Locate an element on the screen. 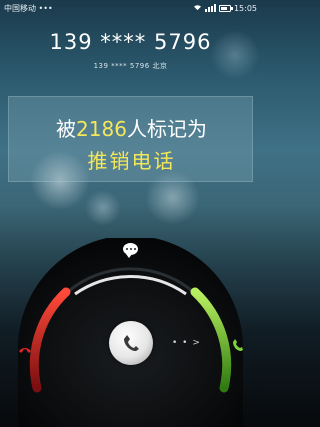 Image resolution: width=320 pixels, height=427 pixels. clock: 15:05 is located at coordinates (245, 8).